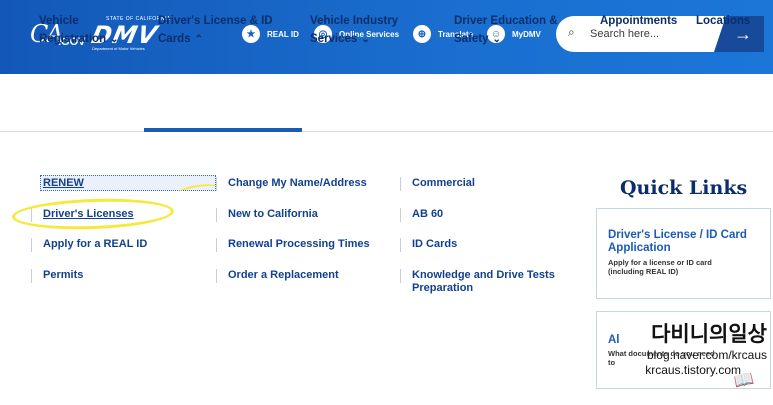 The height and width of the screenshot is (405, 773). What do you see at coordinates (437, 184) in the screenshot?
I see `commercial-link: Commercial` at bounding box center [437, 184].